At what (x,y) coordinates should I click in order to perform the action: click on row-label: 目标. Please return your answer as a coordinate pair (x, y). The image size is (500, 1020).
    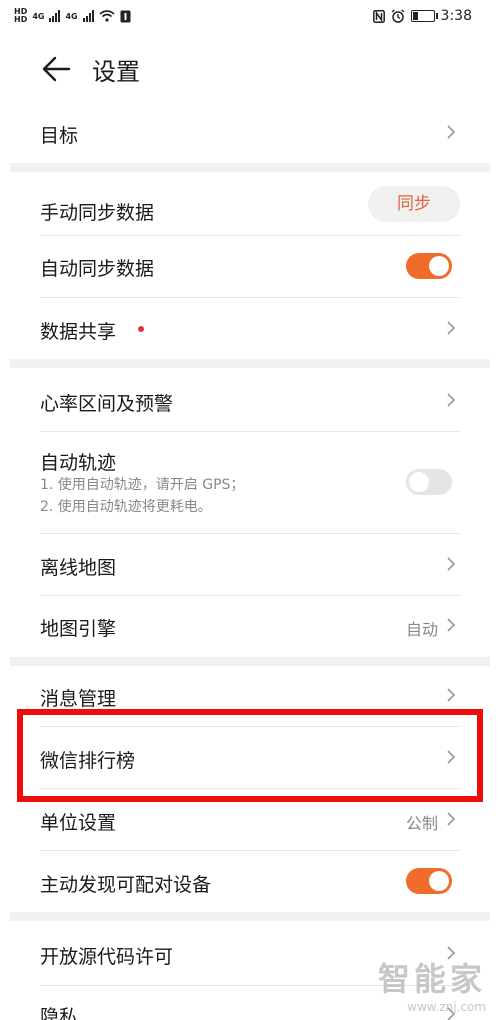
    Looking at the image, I should click on (59, 136).